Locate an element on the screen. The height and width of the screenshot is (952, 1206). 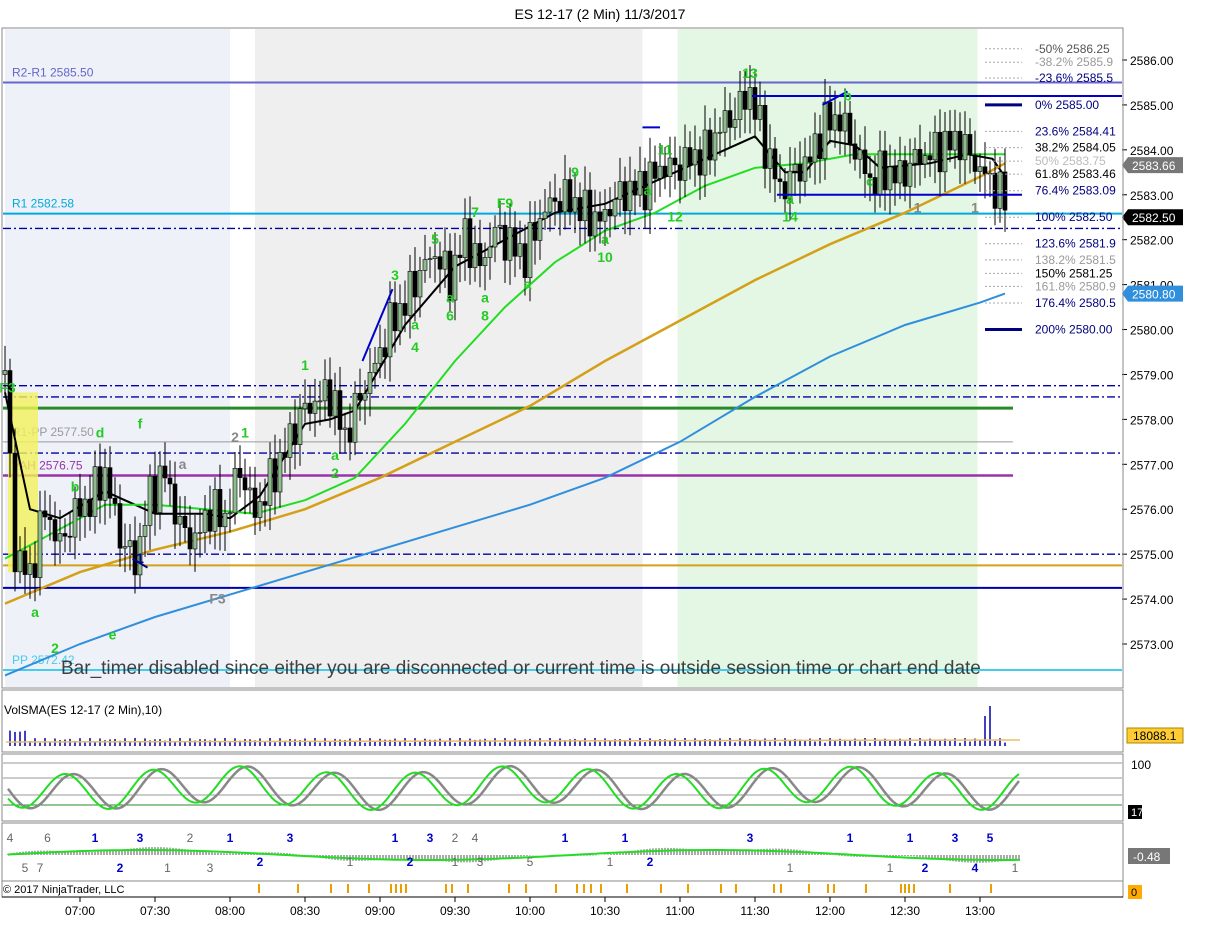
oscillator-count-label: 7 is located at coordinates (40, 868).